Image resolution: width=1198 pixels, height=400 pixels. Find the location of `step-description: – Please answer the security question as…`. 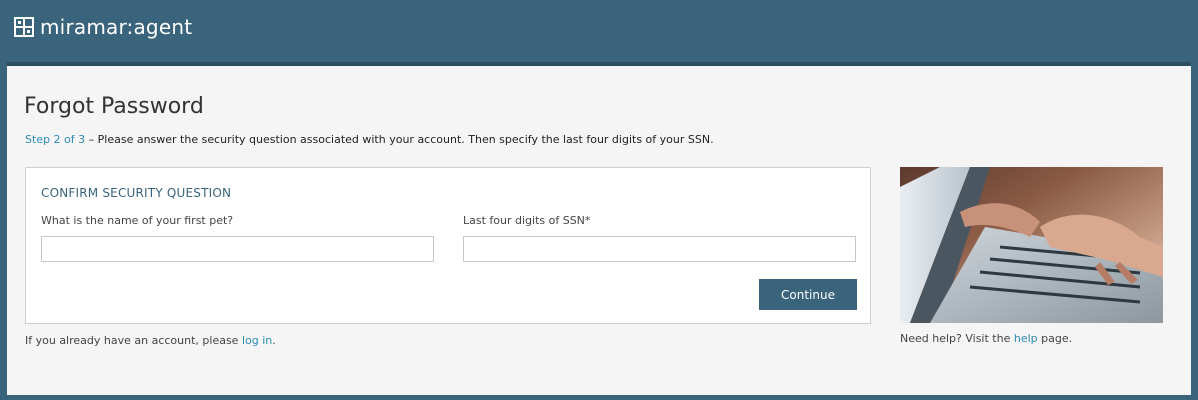

step-description: – Please answer the security question as… is located at coordinates (399, 139).